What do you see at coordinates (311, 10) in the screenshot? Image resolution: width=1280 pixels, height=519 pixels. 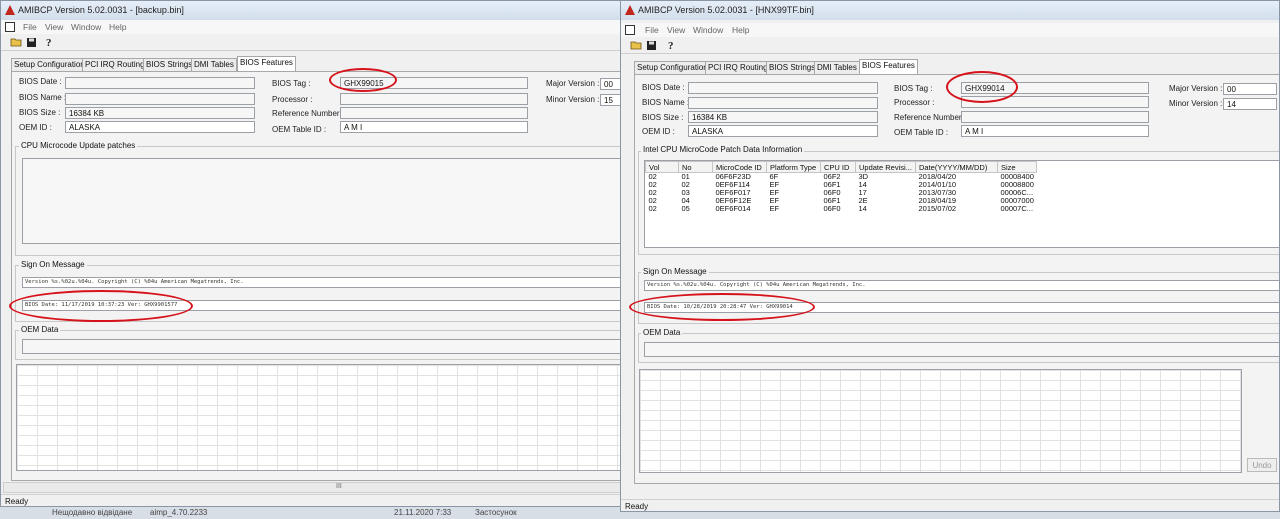 I see `left-title-bar: AMIBCP Version 5.02.0031 - [backup.bin]` at bounding box center [311, 10].